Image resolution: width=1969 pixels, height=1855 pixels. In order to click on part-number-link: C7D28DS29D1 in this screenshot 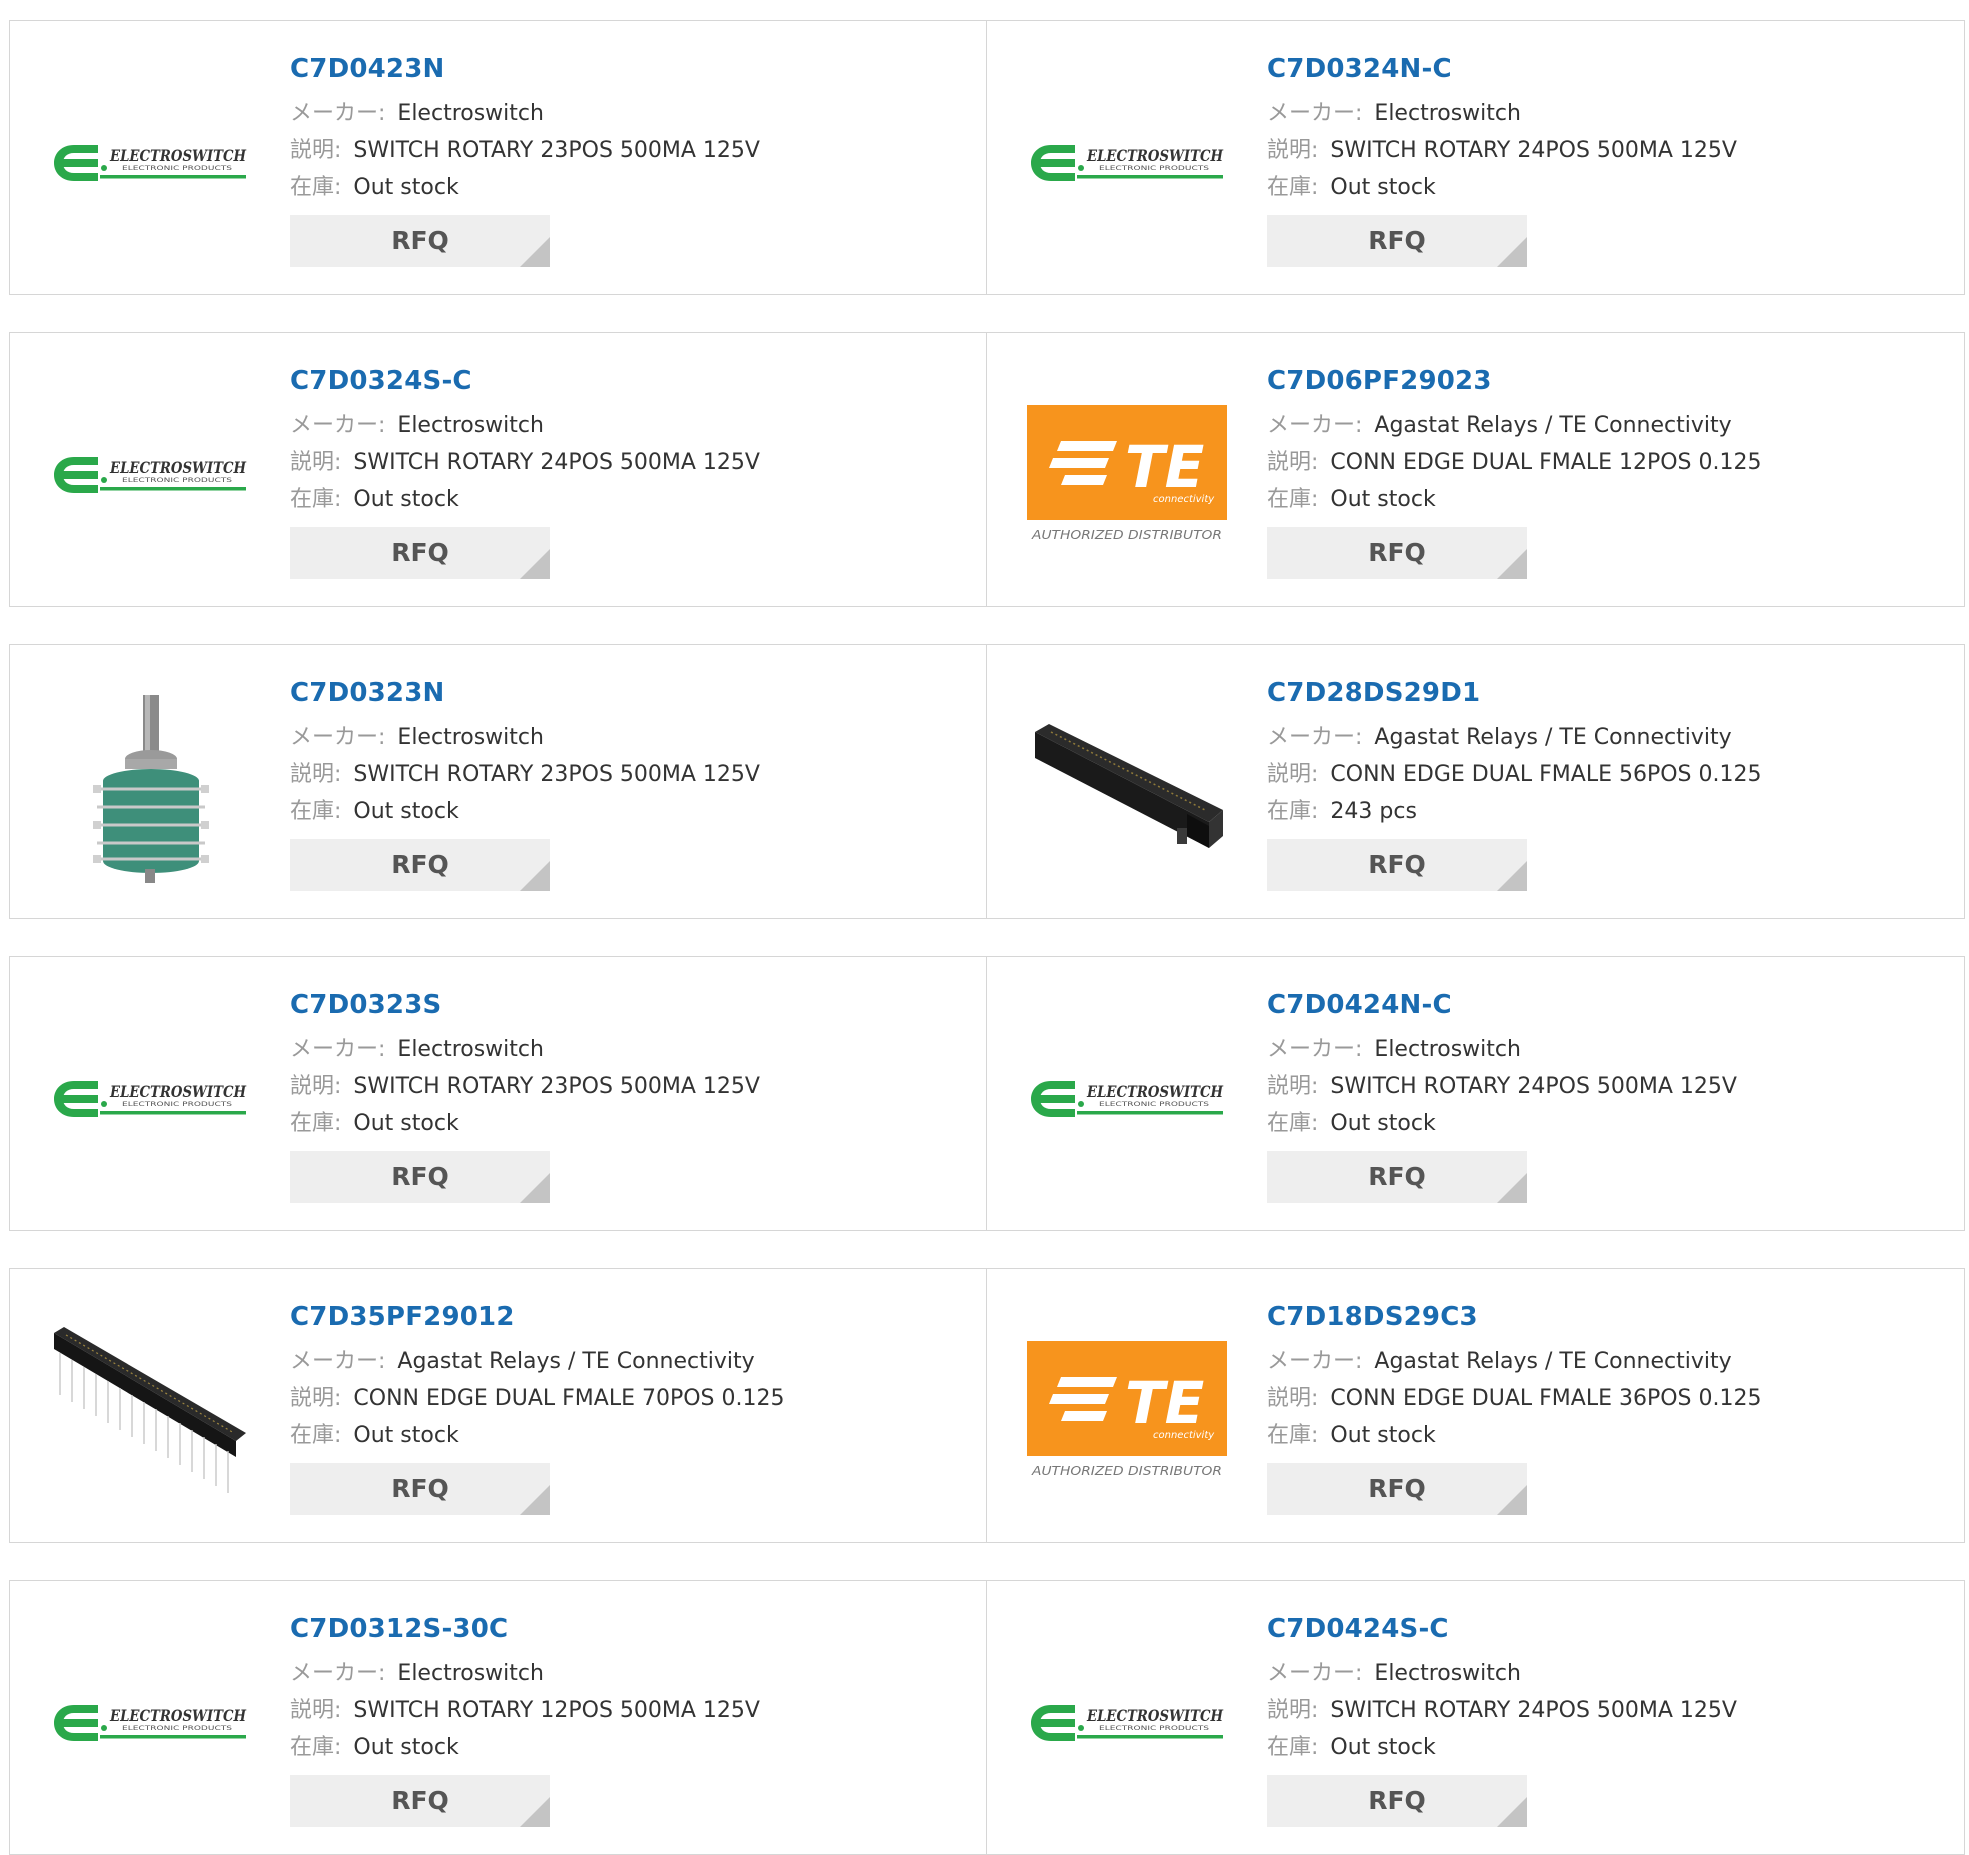, I will do `click(1610, 693)`.